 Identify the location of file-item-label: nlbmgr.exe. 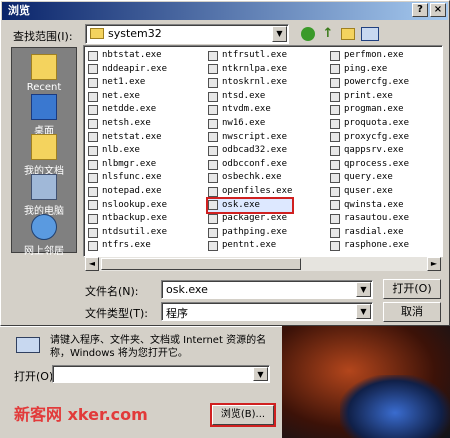
(129, 163).